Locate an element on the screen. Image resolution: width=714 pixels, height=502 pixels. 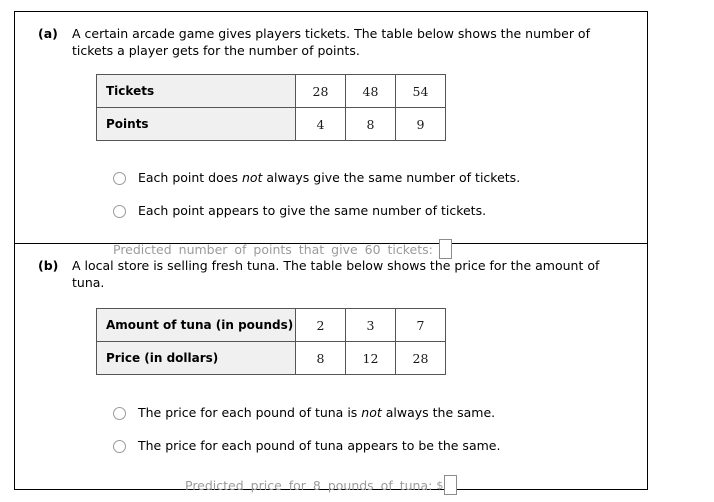
table-row: Price (in dollars) 8 12 28 is located at coordinates (271, 358).